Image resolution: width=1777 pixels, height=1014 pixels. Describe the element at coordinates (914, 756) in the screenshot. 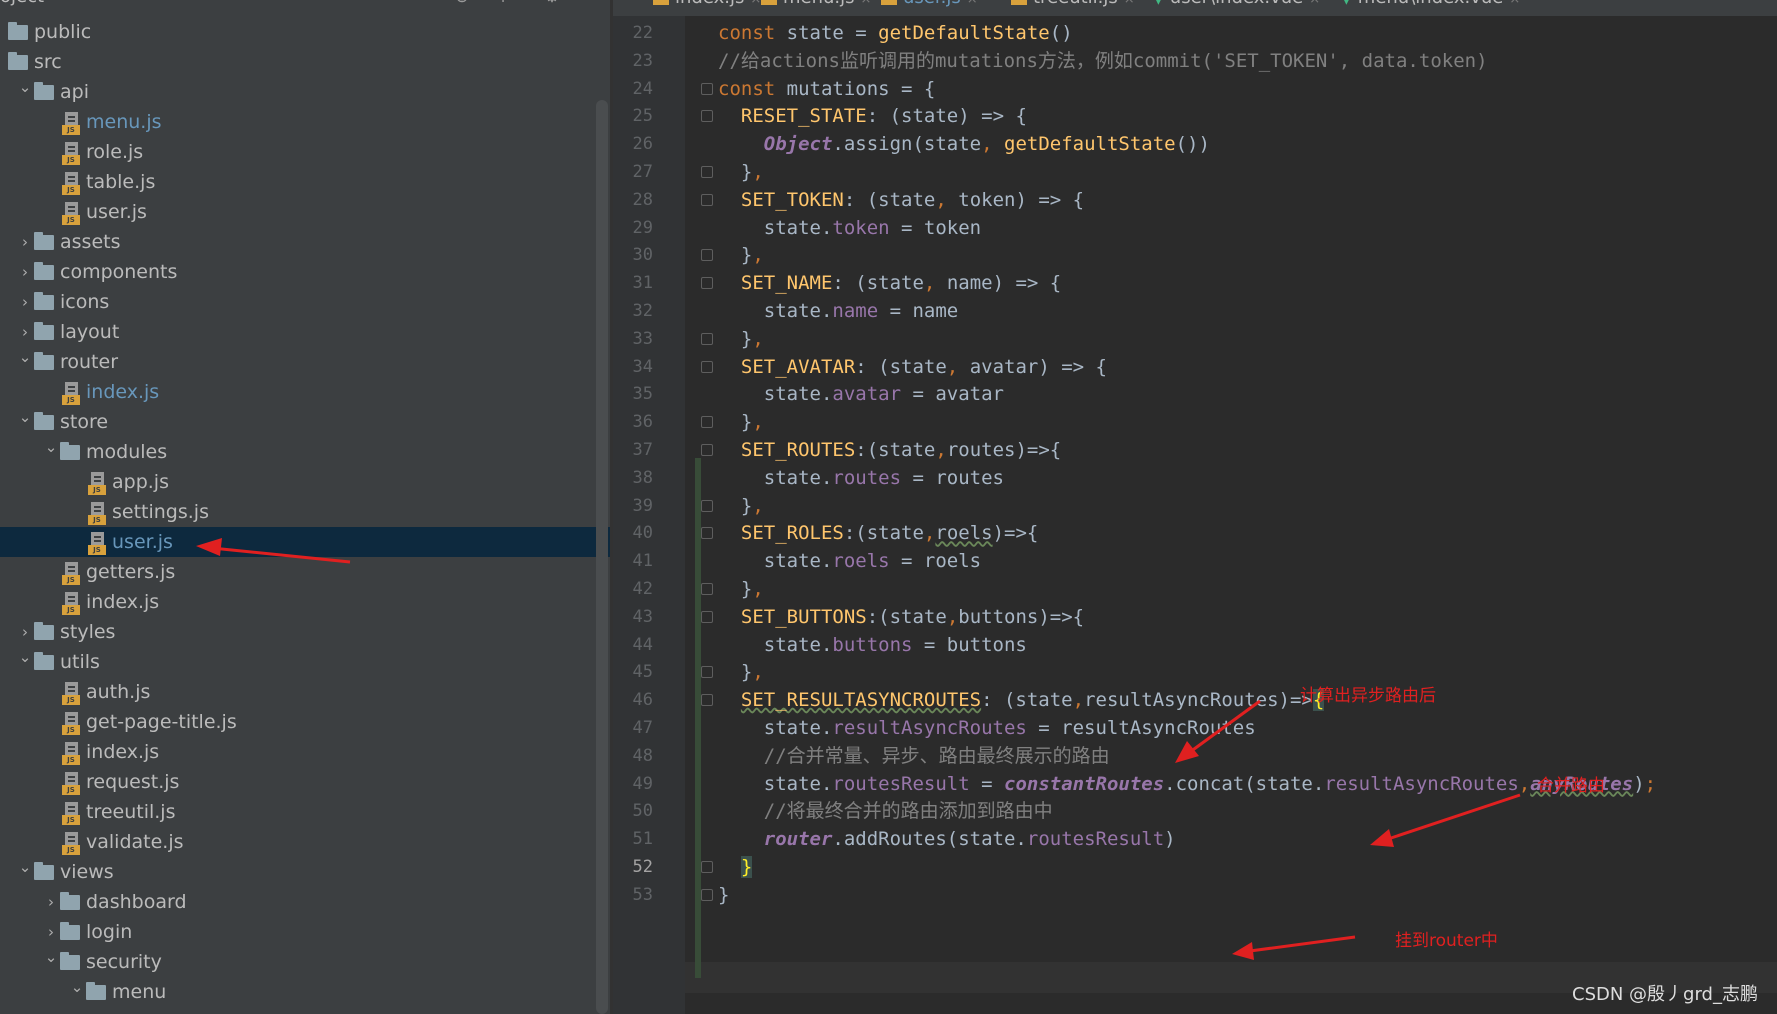

I see `code-line: //合并常量、异步、路由最终展示的路由` at that location.